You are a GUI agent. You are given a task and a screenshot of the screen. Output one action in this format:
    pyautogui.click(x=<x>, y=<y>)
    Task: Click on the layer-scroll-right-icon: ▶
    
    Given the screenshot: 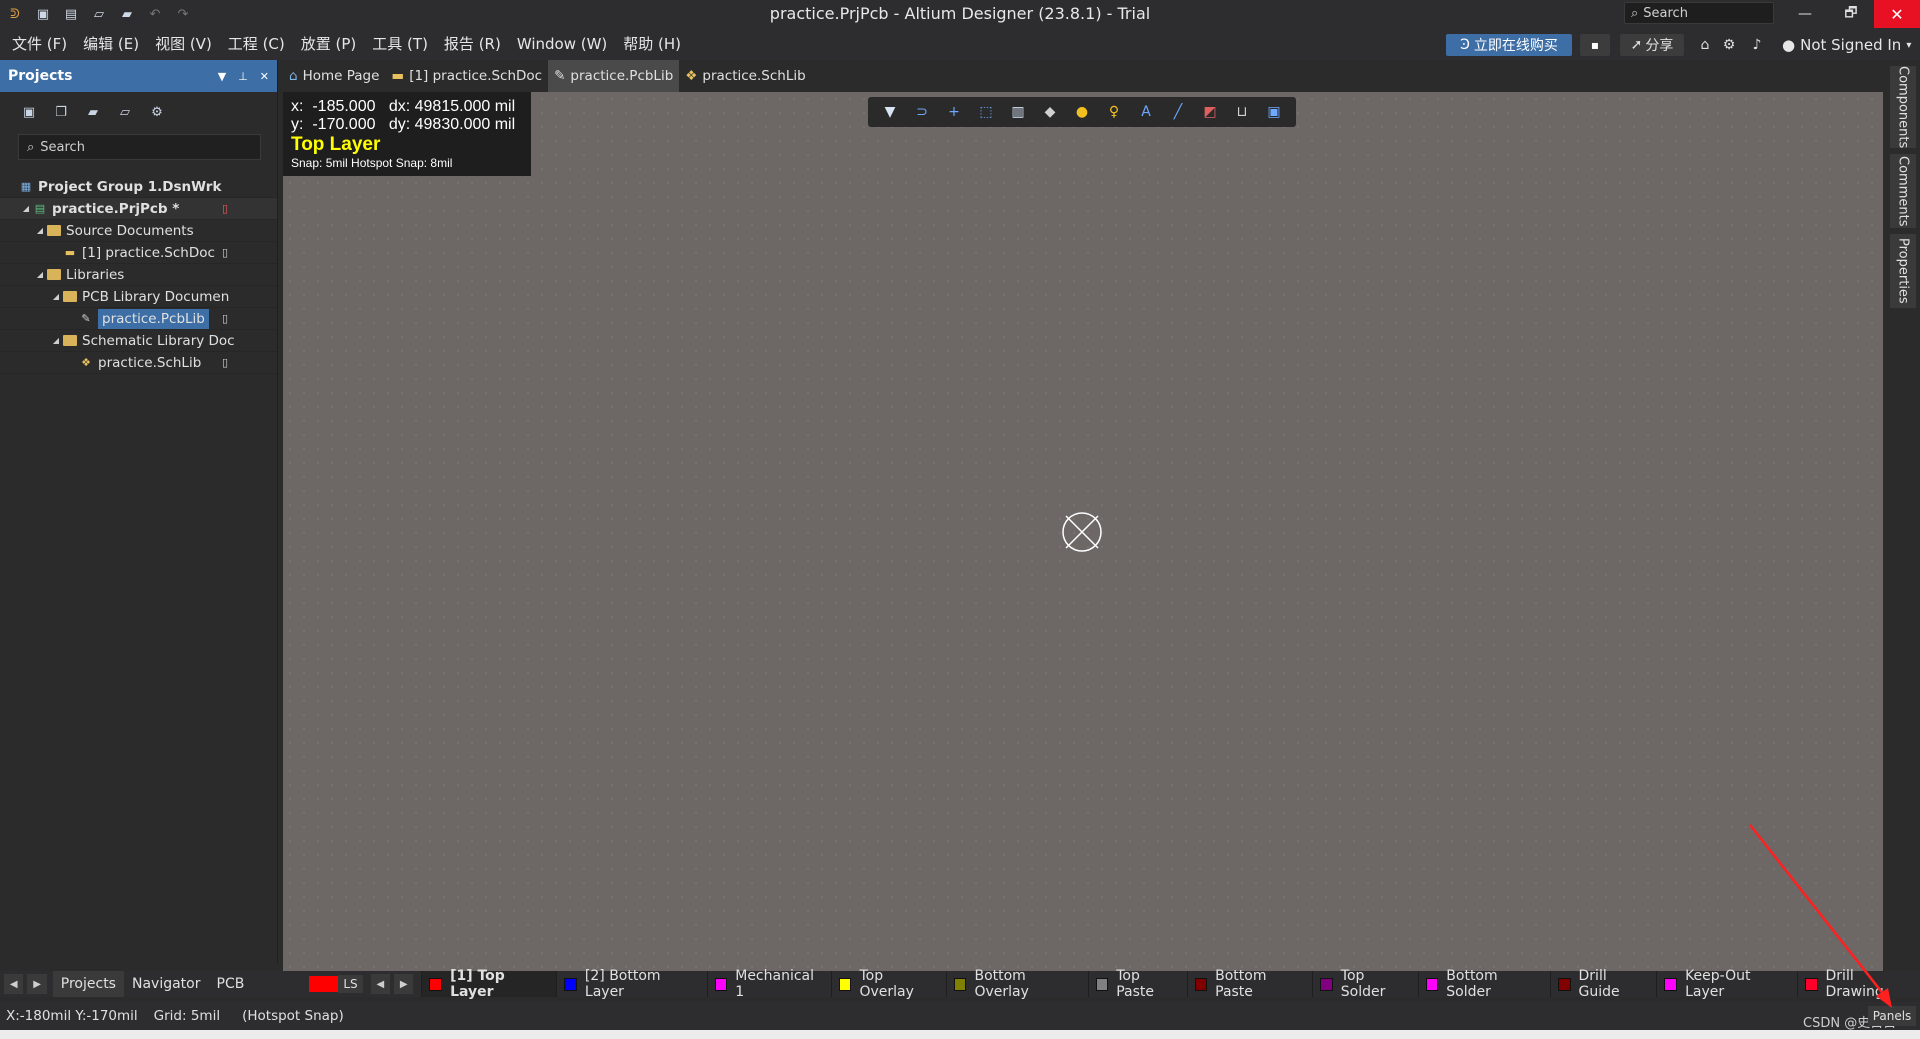 What is the action you would take?
    pyautogui.click(x=404, y=984)
    